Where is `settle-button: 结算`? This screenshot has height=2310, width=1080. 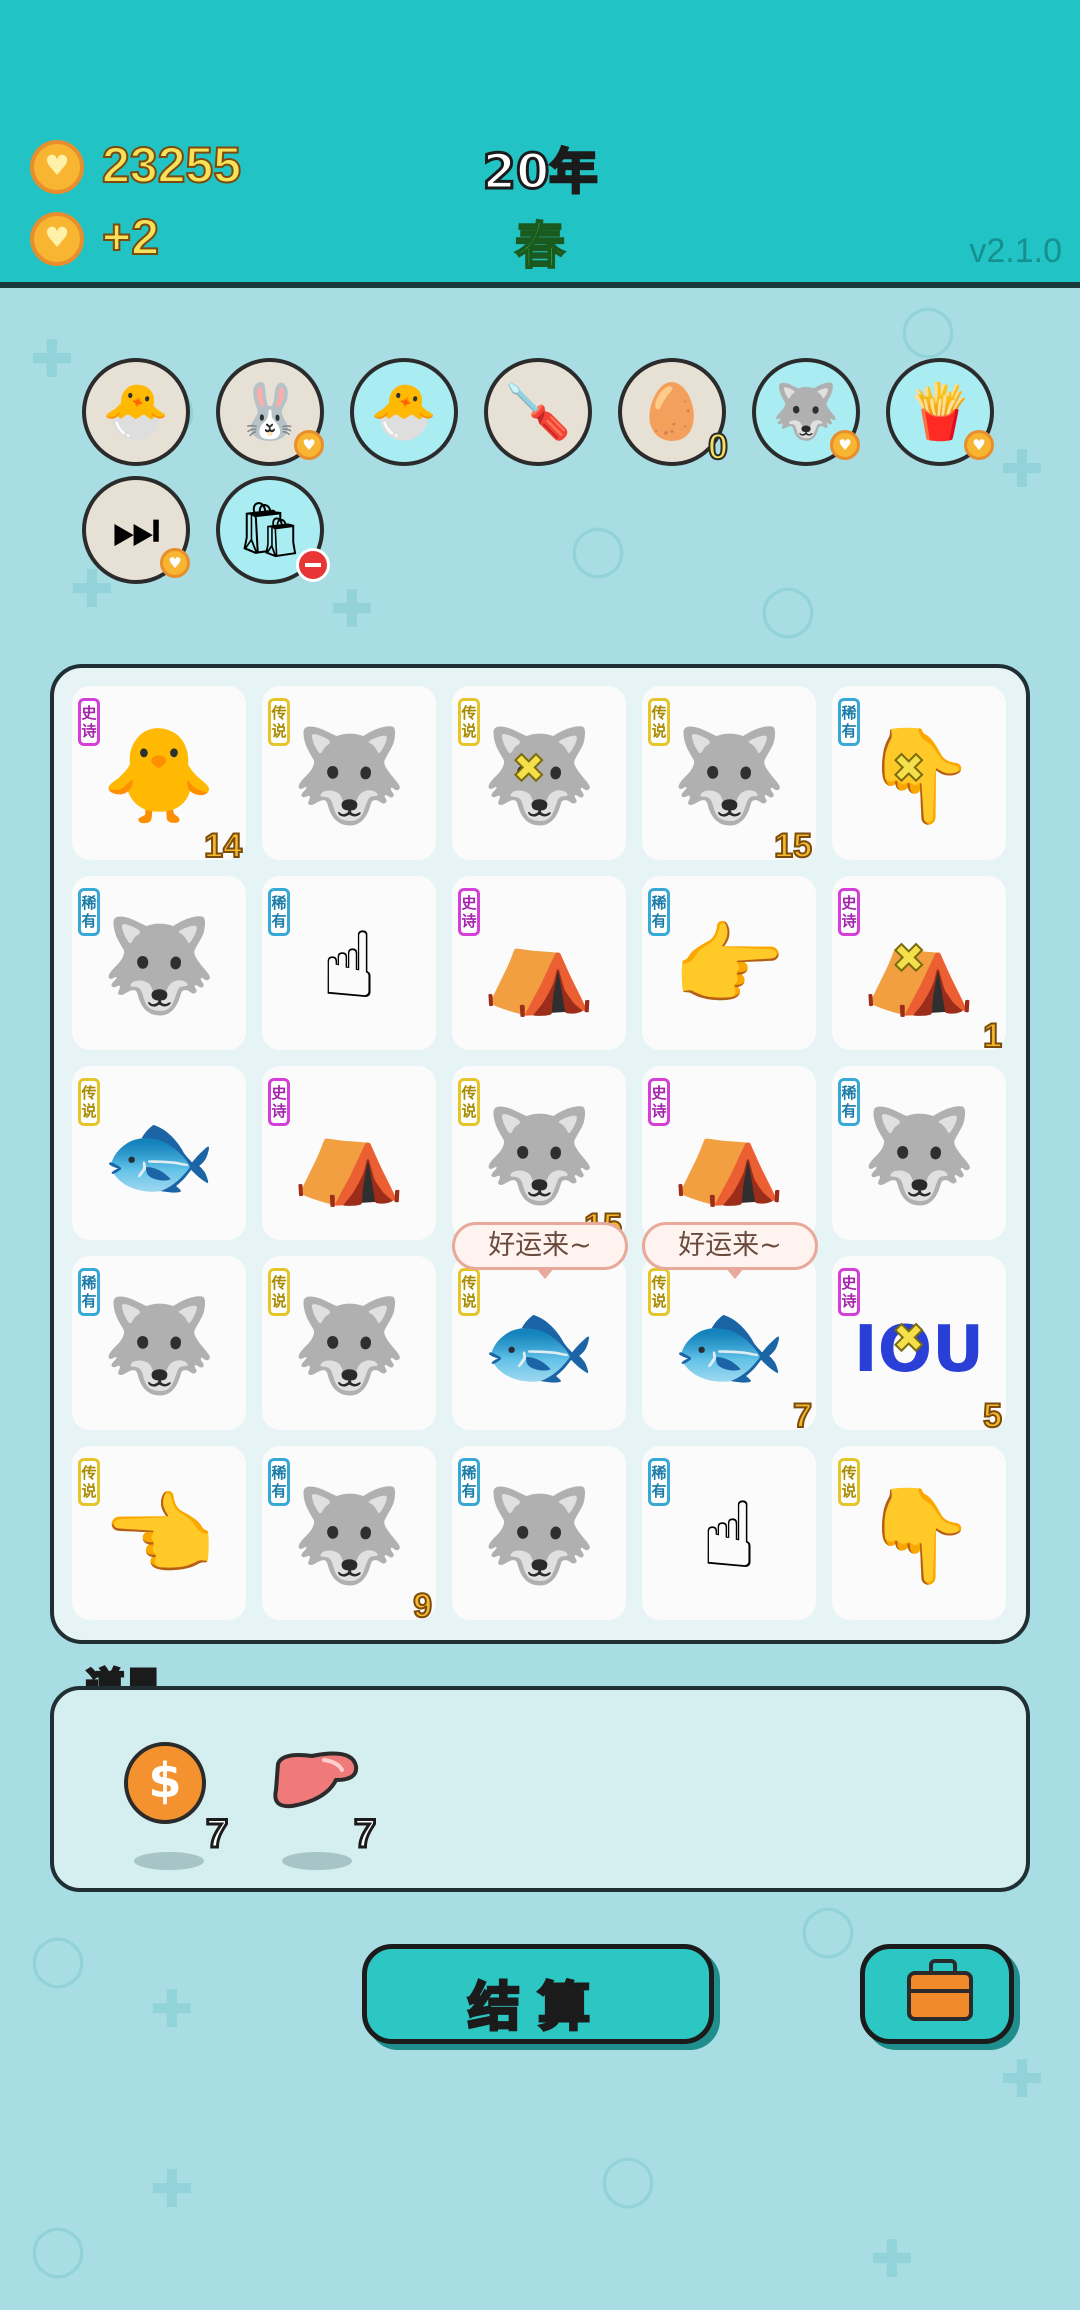
settle-button: 结算 is located at coordinates (538, 1994).